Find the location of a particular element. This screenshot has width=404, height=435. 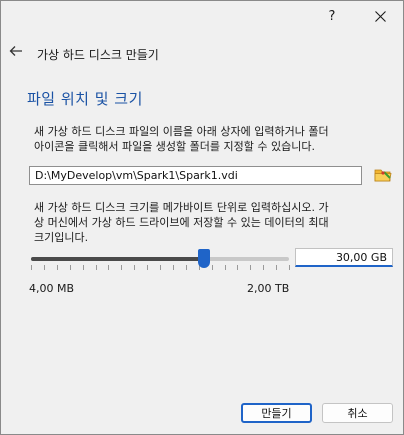

slider-ticks is located at coordinates (160, 267).